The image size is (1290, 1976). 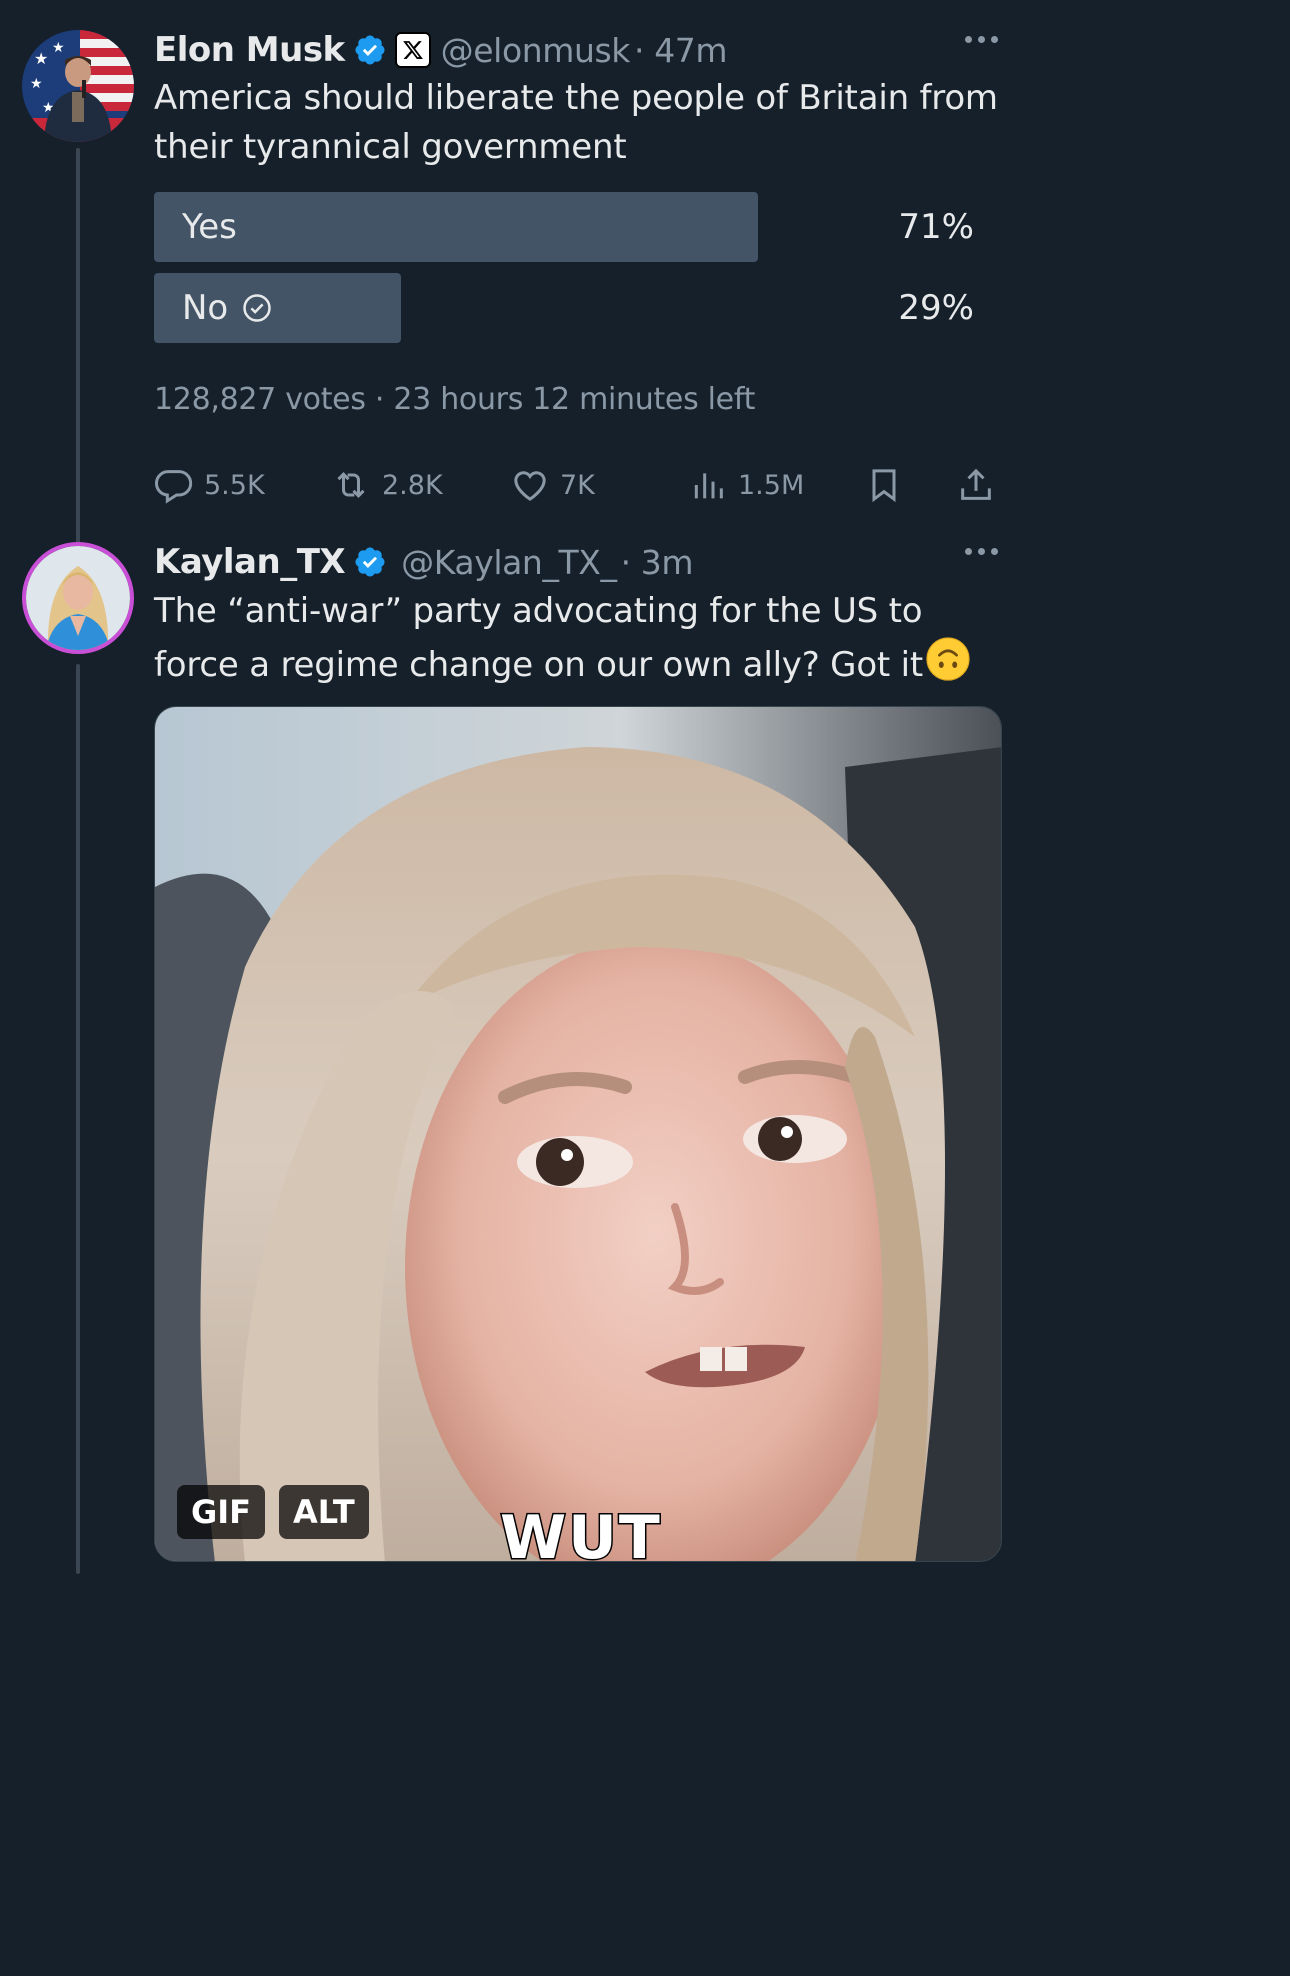 What do you see at coordinates (257, 308) in the screenshot?
I see `voted-check-icon` at bounding box center [257, 308].